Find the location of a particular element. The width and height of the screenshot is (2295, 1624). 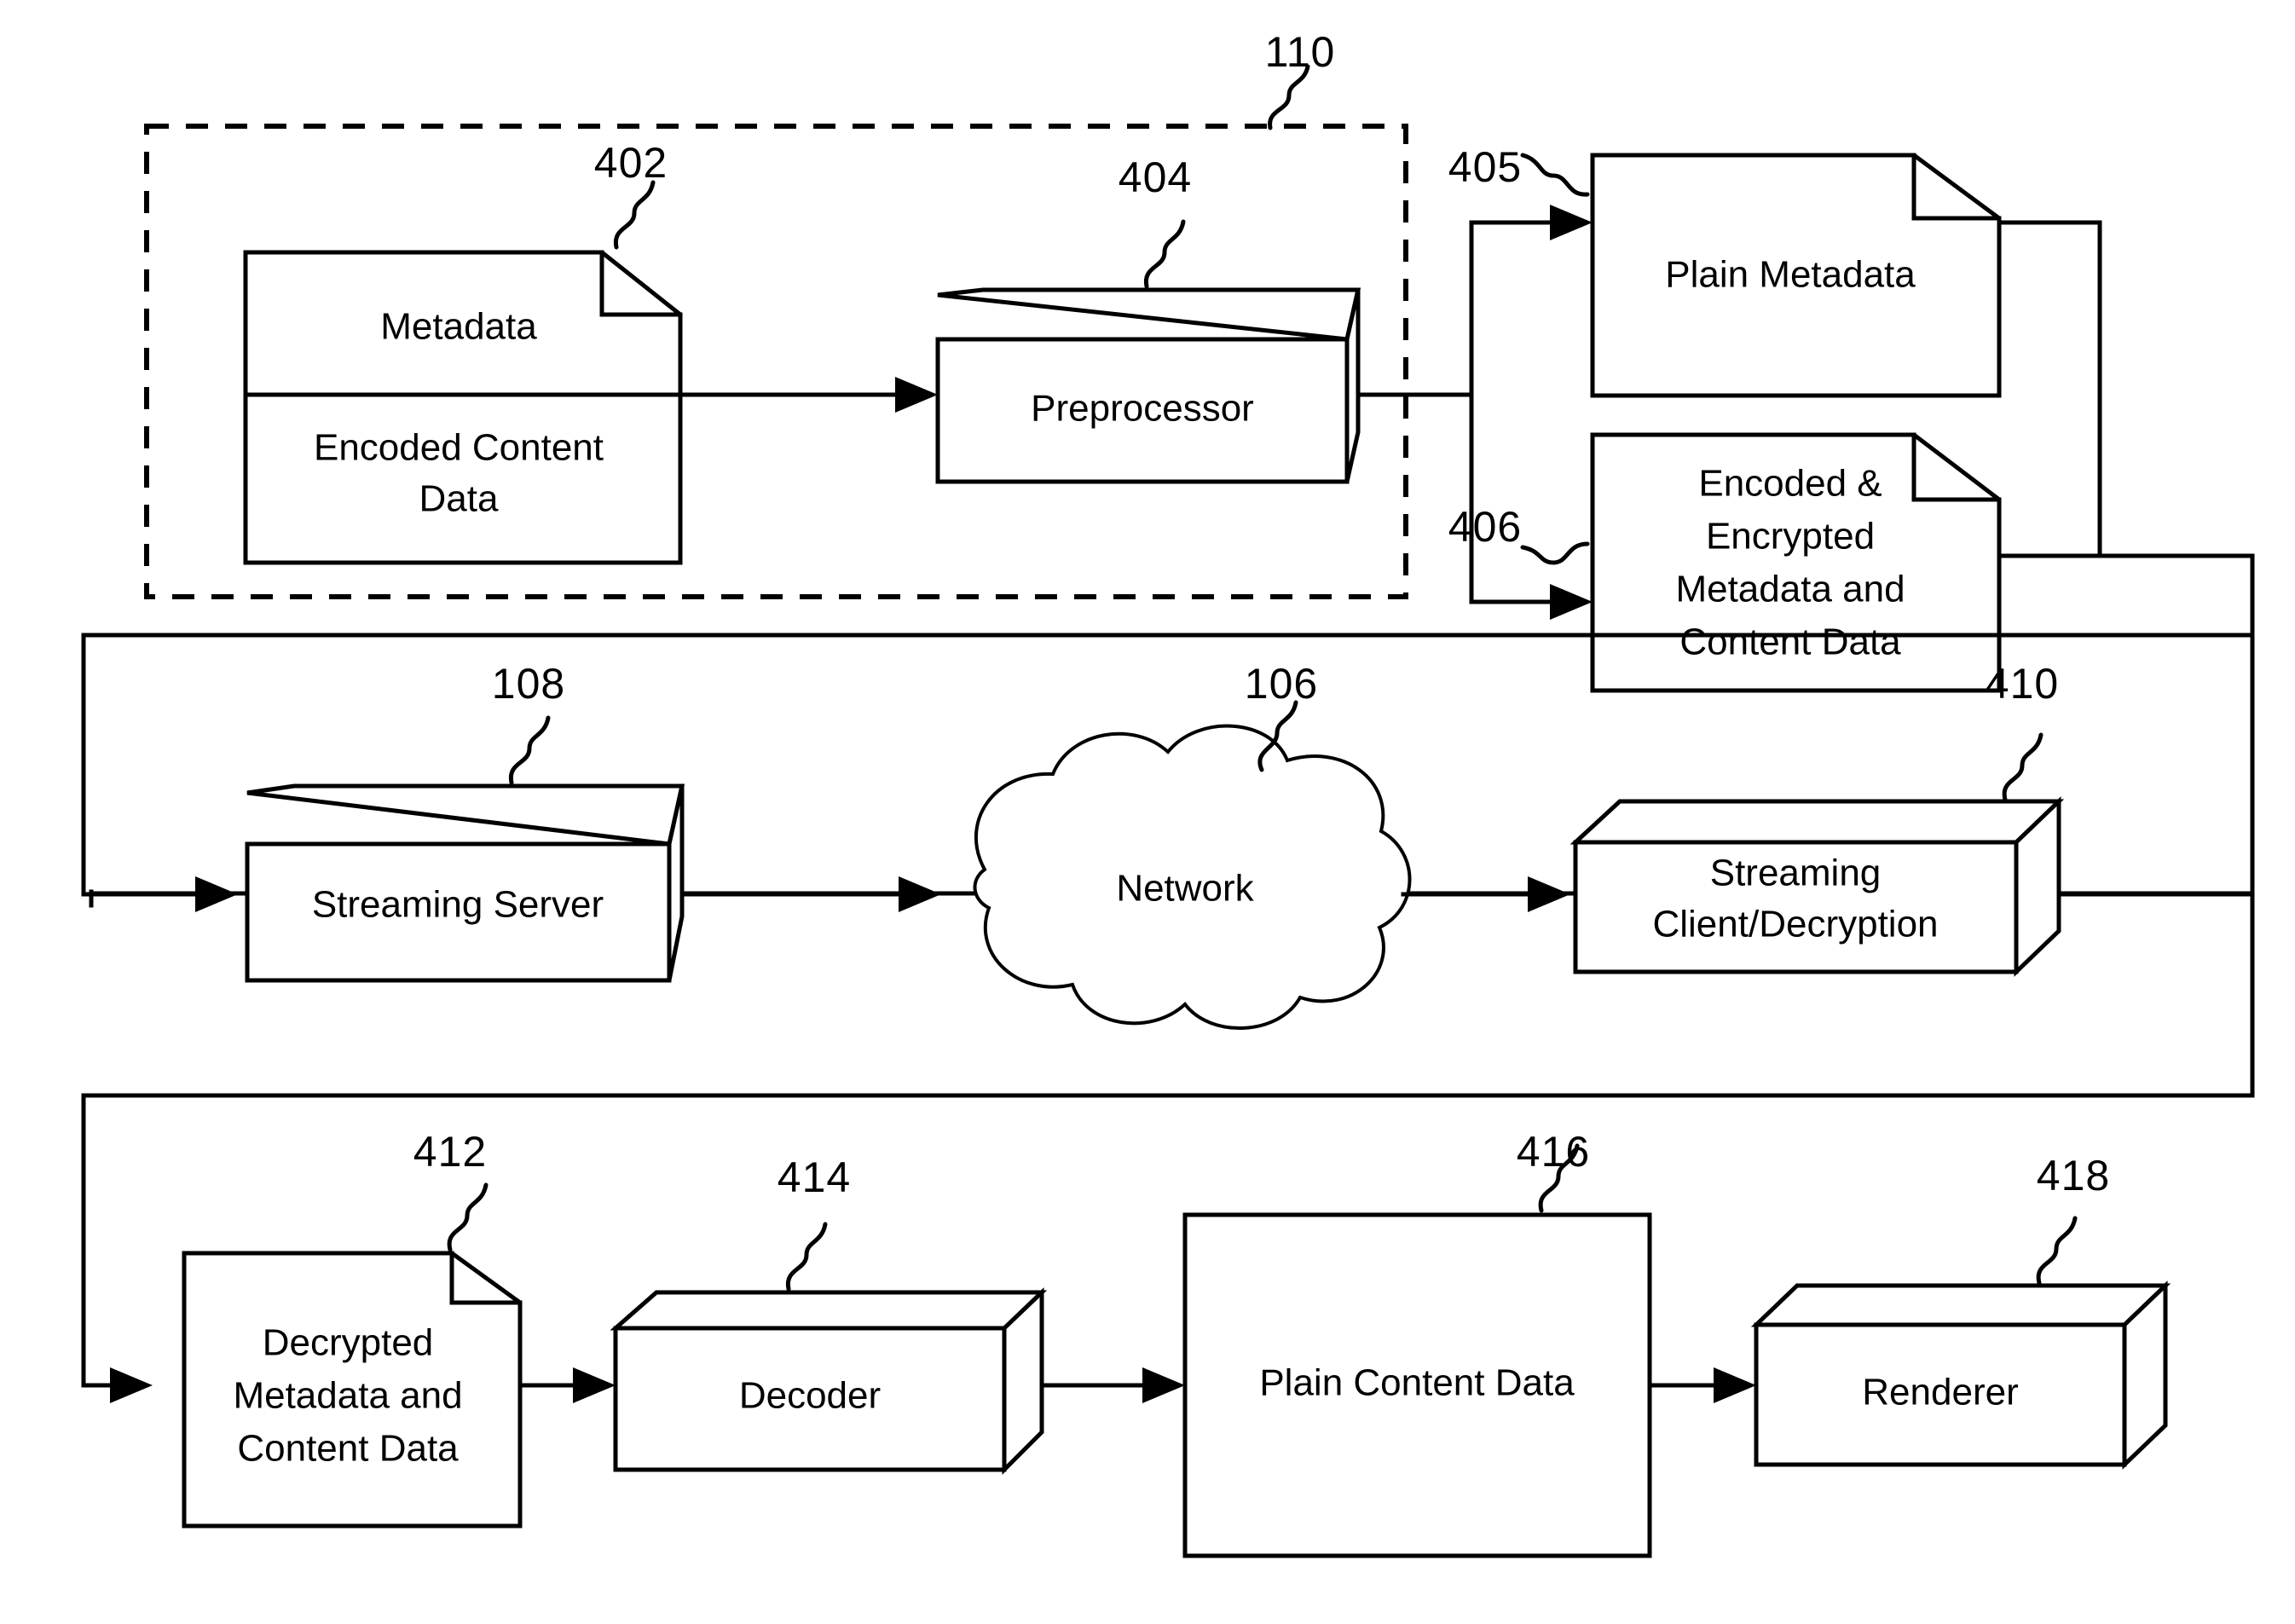

ref-number-406: 406 is located at coordinates (1485, 527).